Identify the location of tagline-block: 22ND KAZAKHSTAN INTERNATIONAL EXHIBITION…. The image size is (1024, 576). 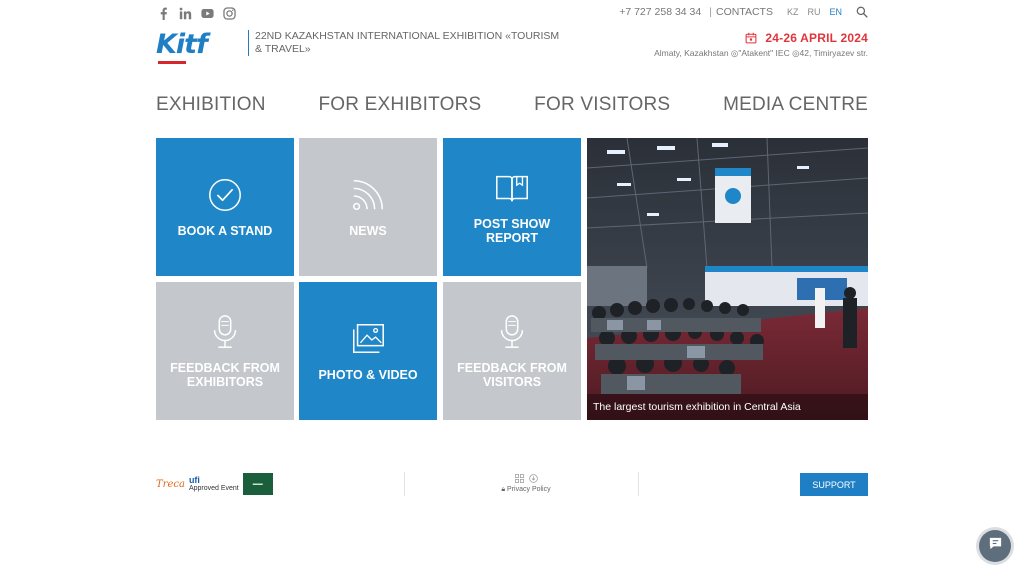
(408, 43).